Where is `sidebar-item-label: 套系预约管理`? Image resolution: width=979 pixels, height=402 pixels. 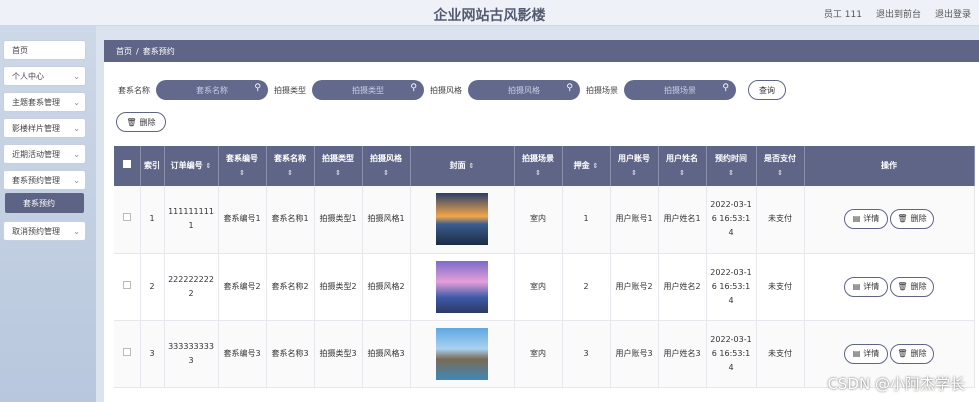
sidebar-item-label: 套系预约管理 is located at coordinates (36, 180).